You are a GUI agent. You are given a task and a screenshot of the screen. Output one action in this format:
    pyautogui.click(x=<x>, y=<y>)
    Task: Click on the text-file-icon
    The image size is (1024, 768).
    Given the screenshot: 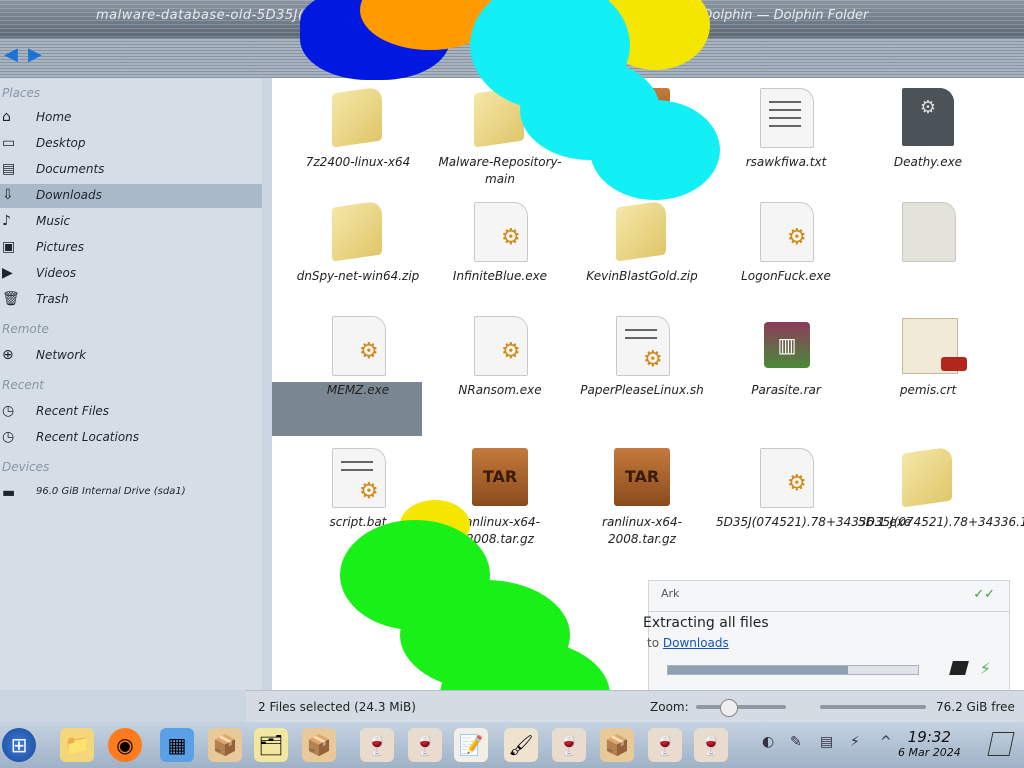 What is the action you would take?
    pyautogui.click(x=786, y=117)
    